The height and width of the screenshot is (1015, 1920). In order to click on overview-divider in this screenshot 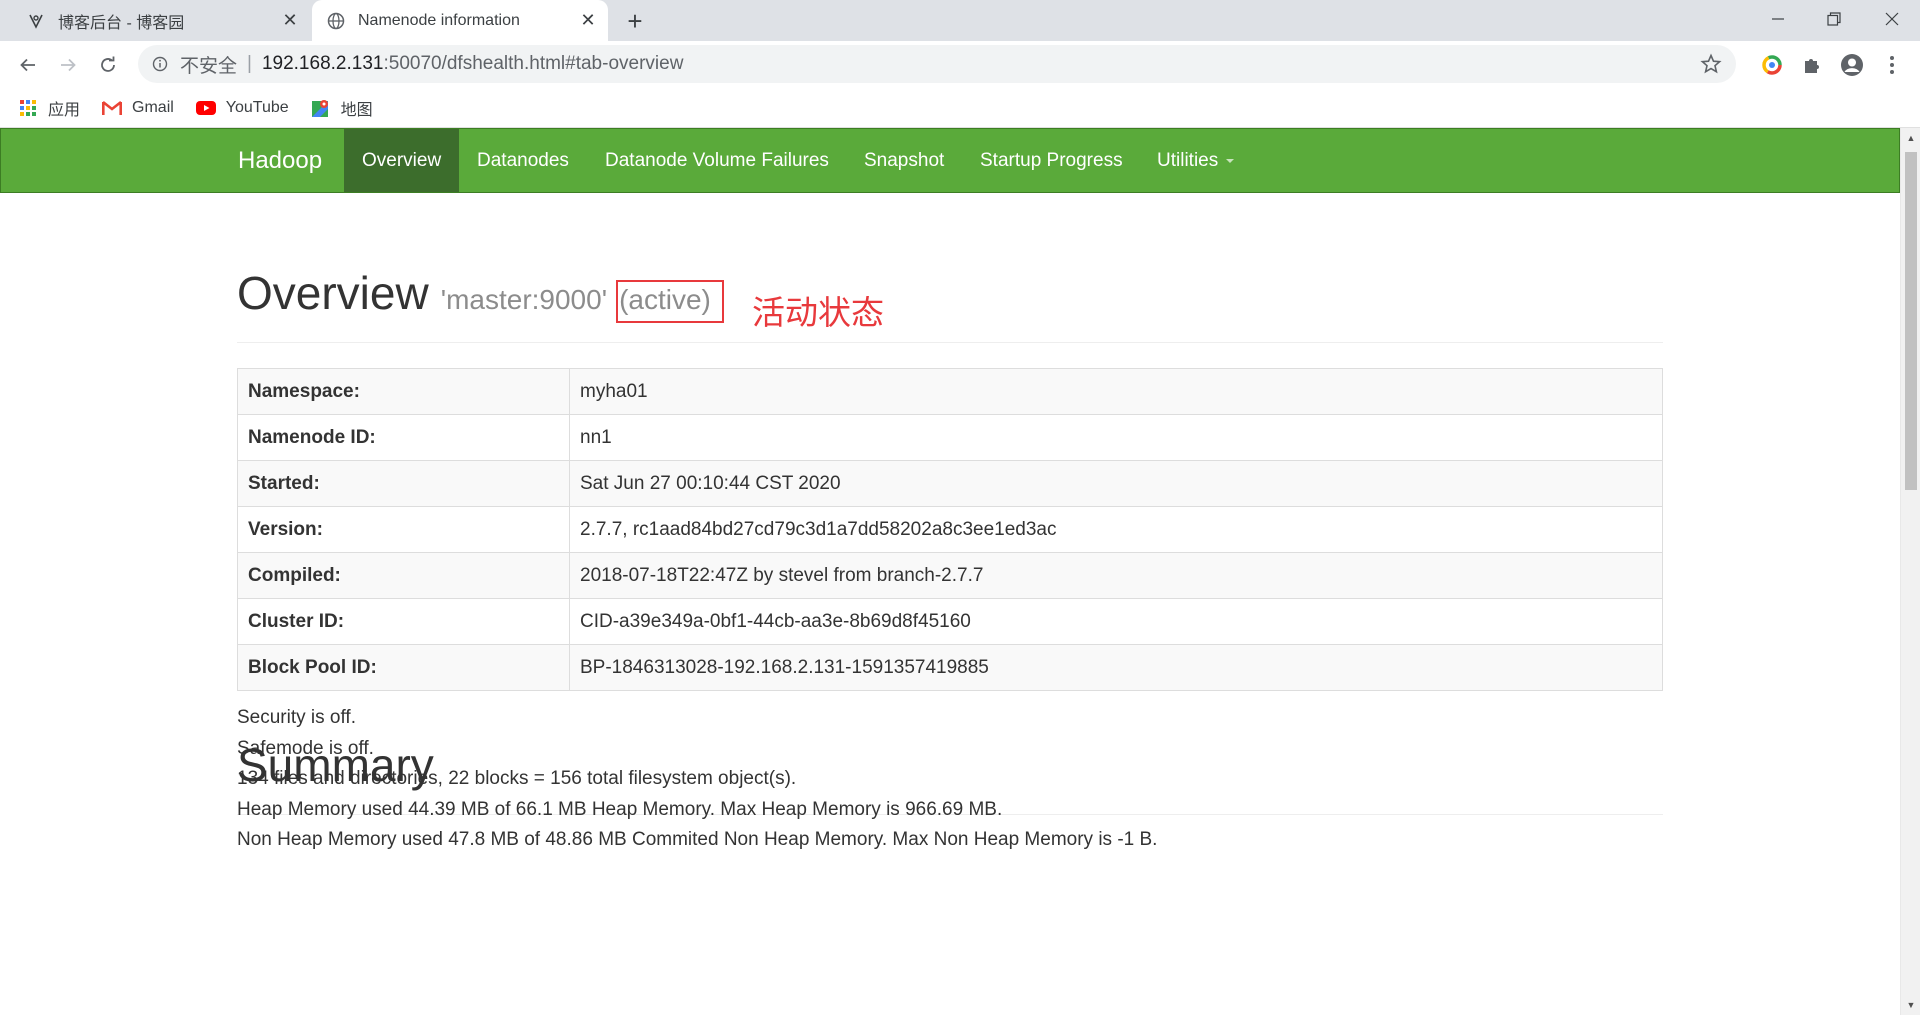, I will do `click(950, 342)`.